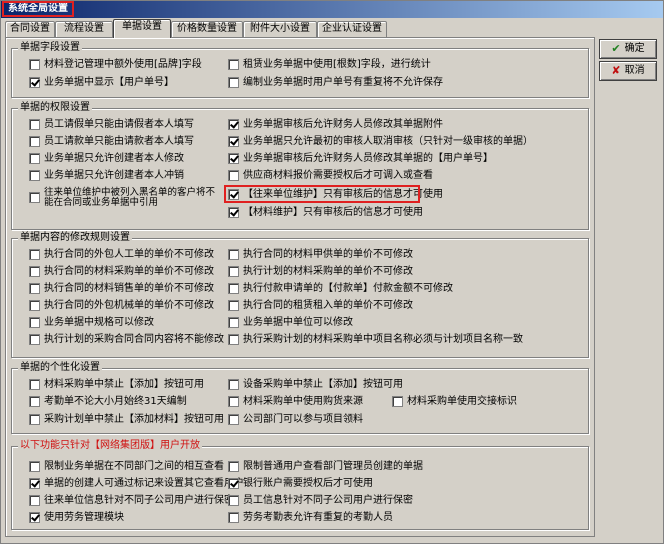 The height and width of the screenshot is (544, 664). What do you see at coordinates (121, 306) in the screenshot?
I see `checkbox-outsource-machinery-price: 执行合同的外包机械单的单价不可修改` at bounding box center [121, 306].